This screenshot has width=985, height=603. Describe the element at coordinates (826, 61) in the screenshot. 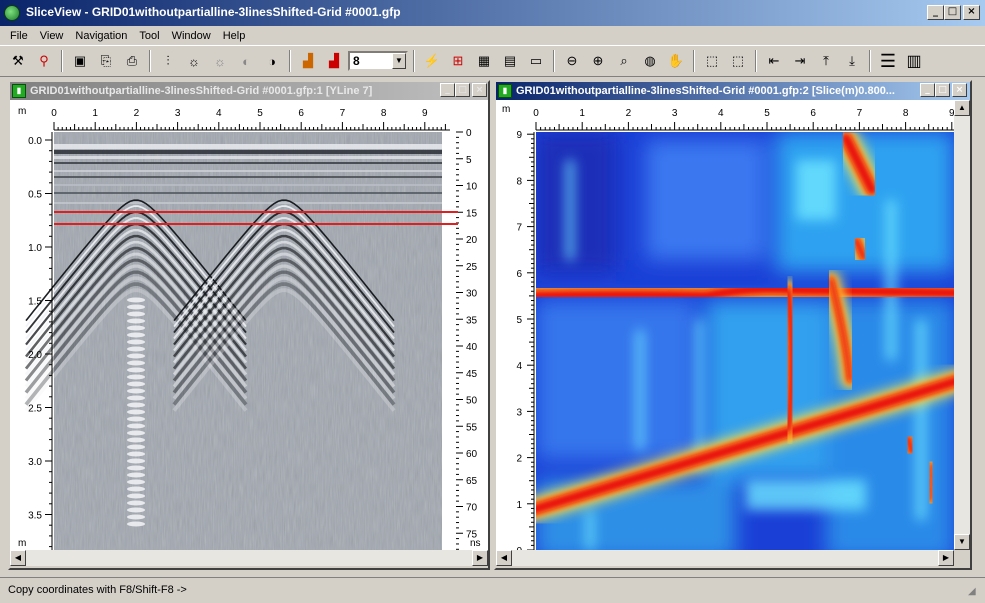

I see `slice-up-icon: ⤒` at that location.